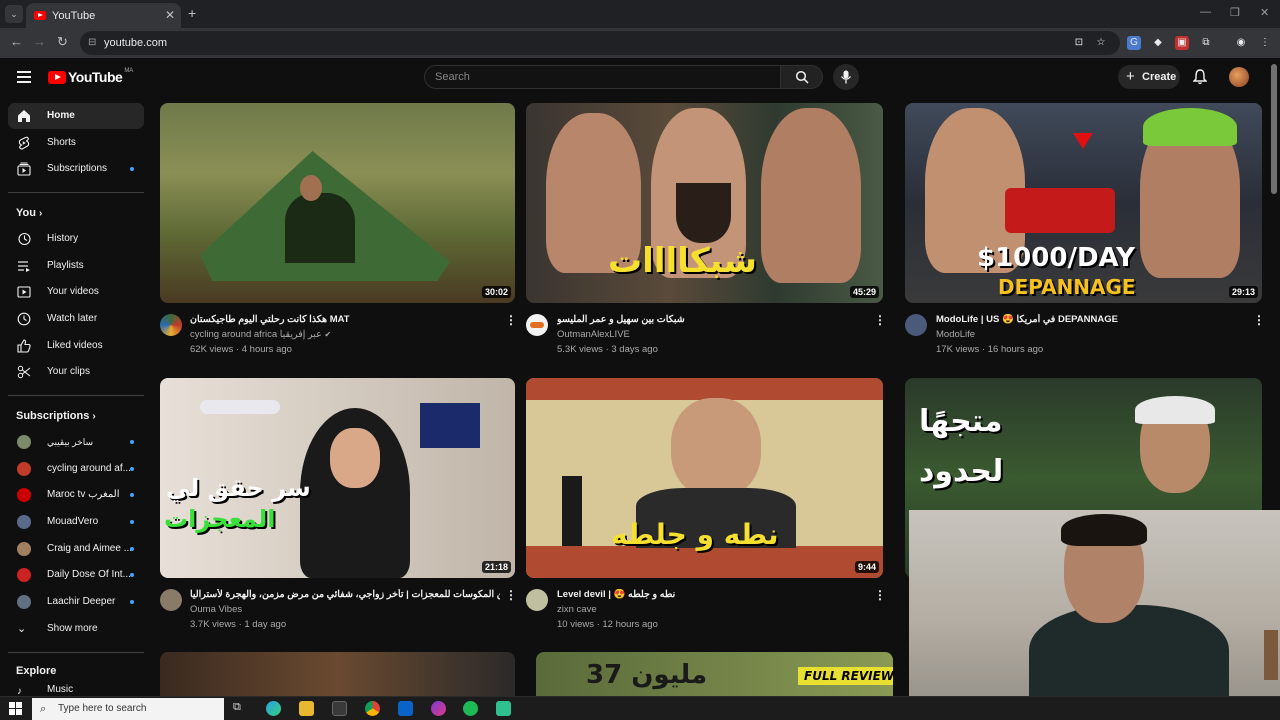 The height and width of the screenshot is (720, 1280). I want to click on green-cap-shape, so click(1190, 127).